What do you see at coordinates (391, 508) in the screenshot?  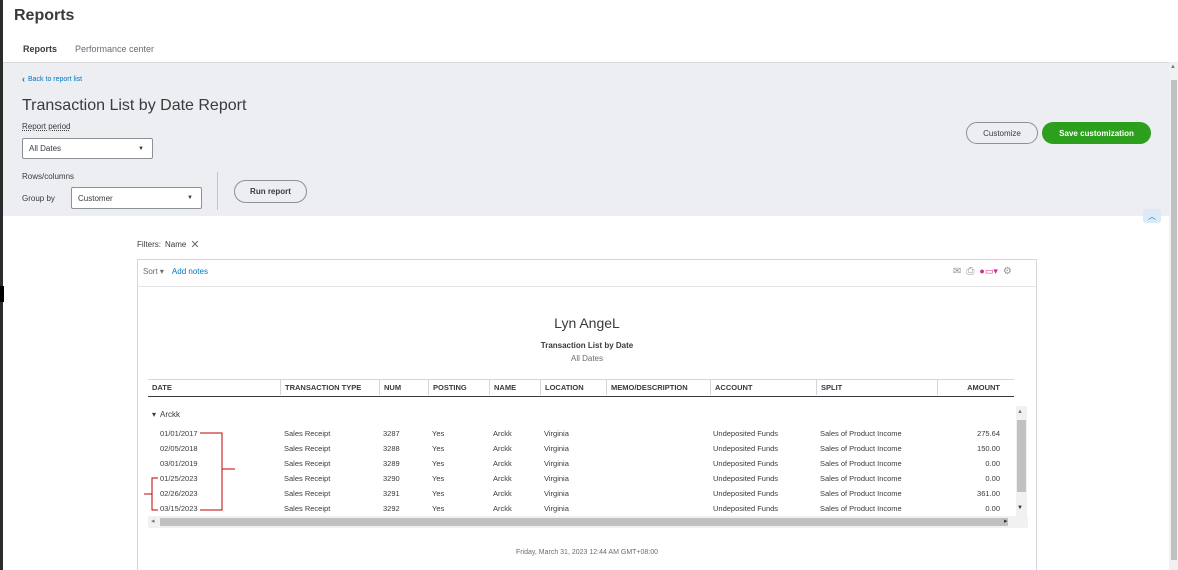 I see `cell-num: 3292` at bounding box center [391, 508].